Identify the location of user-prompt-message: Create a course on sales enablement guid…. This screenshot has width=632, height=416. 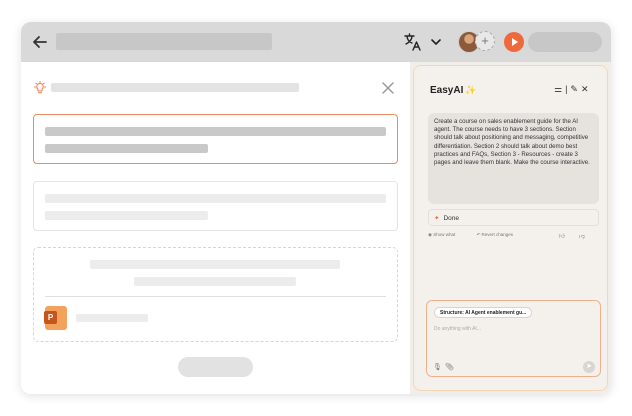
(513, 158).